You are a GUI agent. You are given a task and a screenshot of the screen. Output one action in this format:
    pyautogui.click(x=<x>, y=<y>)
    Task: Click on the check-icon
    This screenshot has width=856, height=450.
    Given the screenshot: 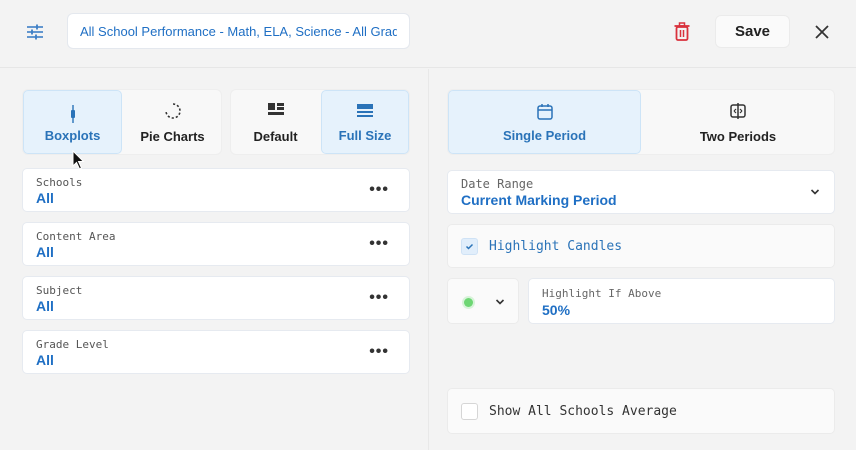 What is the action you would take?
    pyautogui.click(x=469, y=246)
    